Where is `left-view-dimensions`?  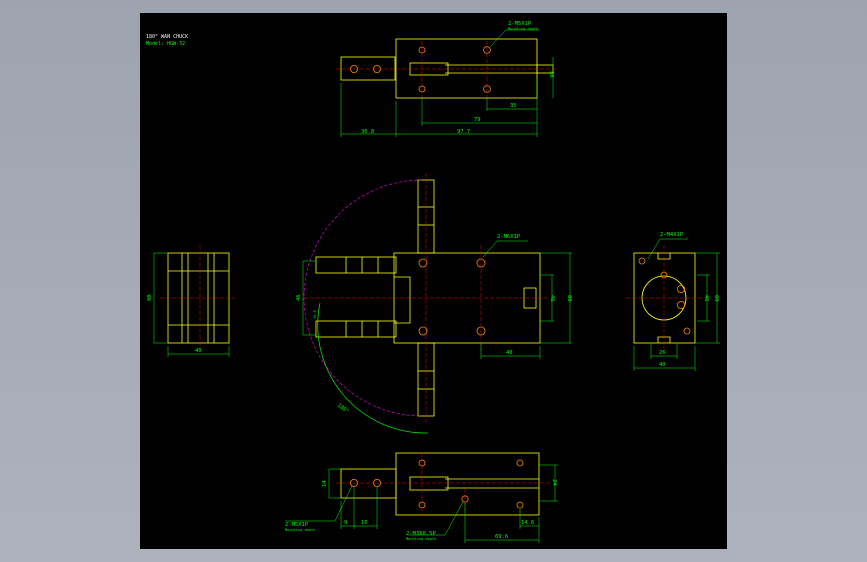 left-view-dimensions is located at coordinates (191, 304).